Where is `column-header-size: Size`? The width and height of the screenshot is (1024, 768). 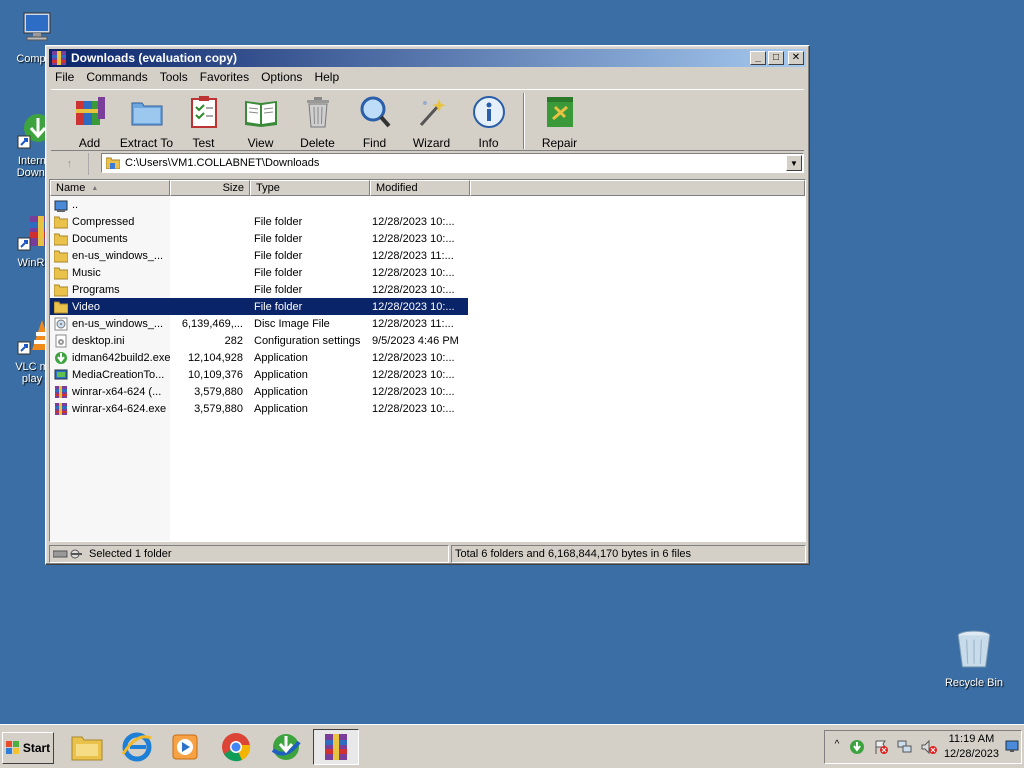
column-header-size: Size is located at coordinates (210, 188).